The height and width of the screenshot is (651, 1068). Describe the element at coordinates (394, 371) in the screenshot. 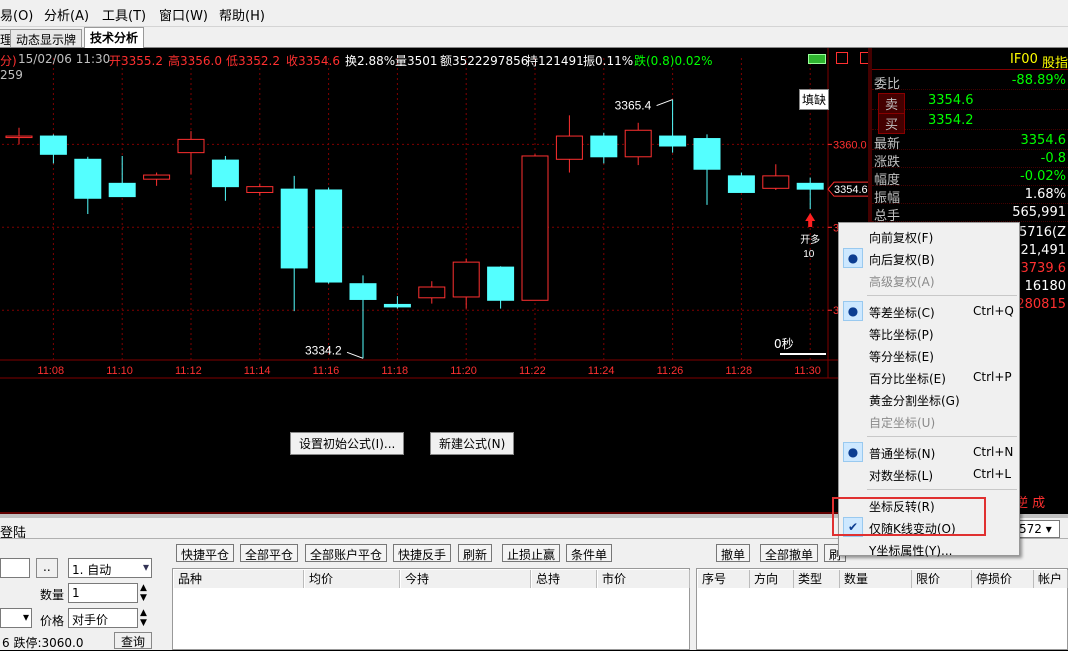

I see `x-tick-label: 11:18` at that location.